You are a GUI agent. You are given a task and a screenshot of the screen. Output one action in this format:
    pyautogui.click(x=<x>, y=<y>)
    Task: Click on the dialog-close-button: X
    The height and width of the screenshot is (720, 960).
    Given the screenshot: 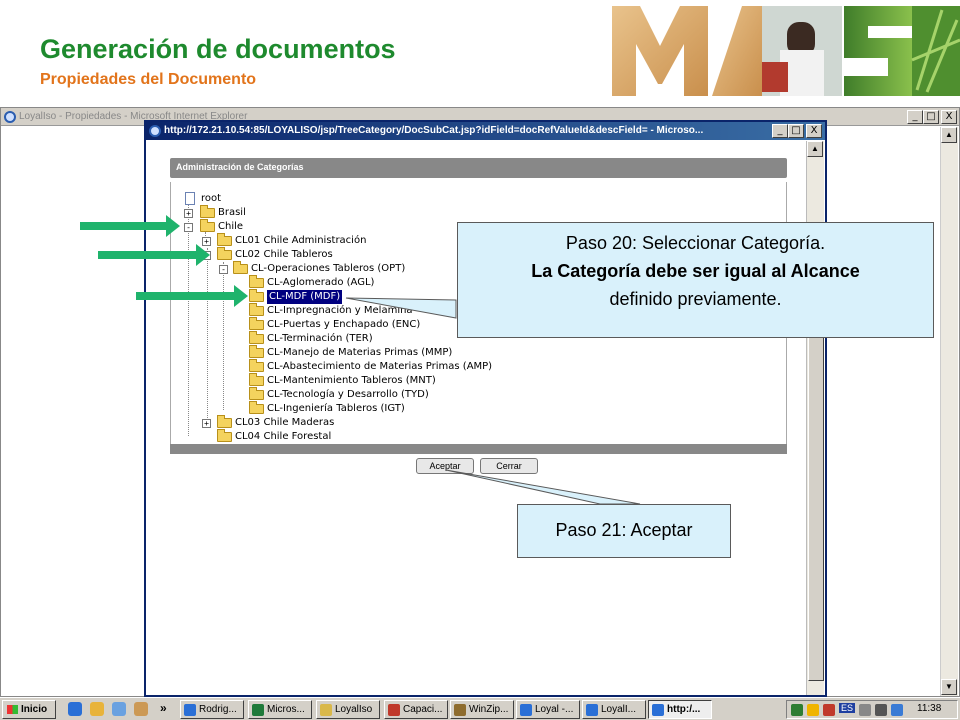 What is the action you would take?
    pyautogui.click(x=814, y=131)
    